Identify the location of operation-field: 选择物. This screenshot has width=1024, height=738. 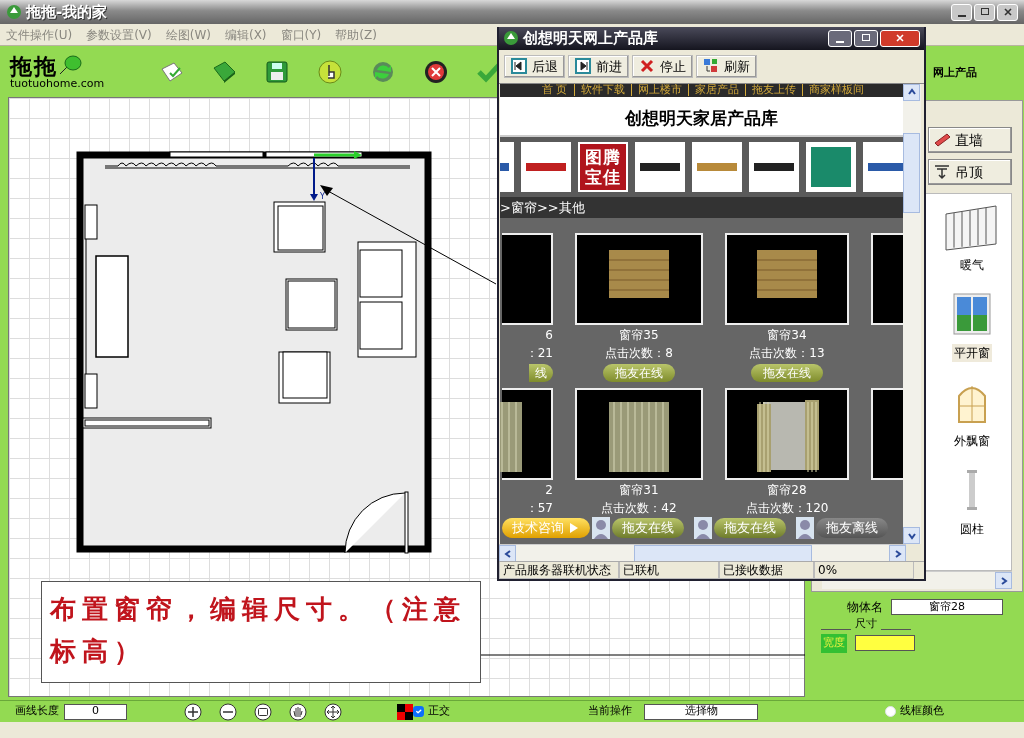
(701, 711).